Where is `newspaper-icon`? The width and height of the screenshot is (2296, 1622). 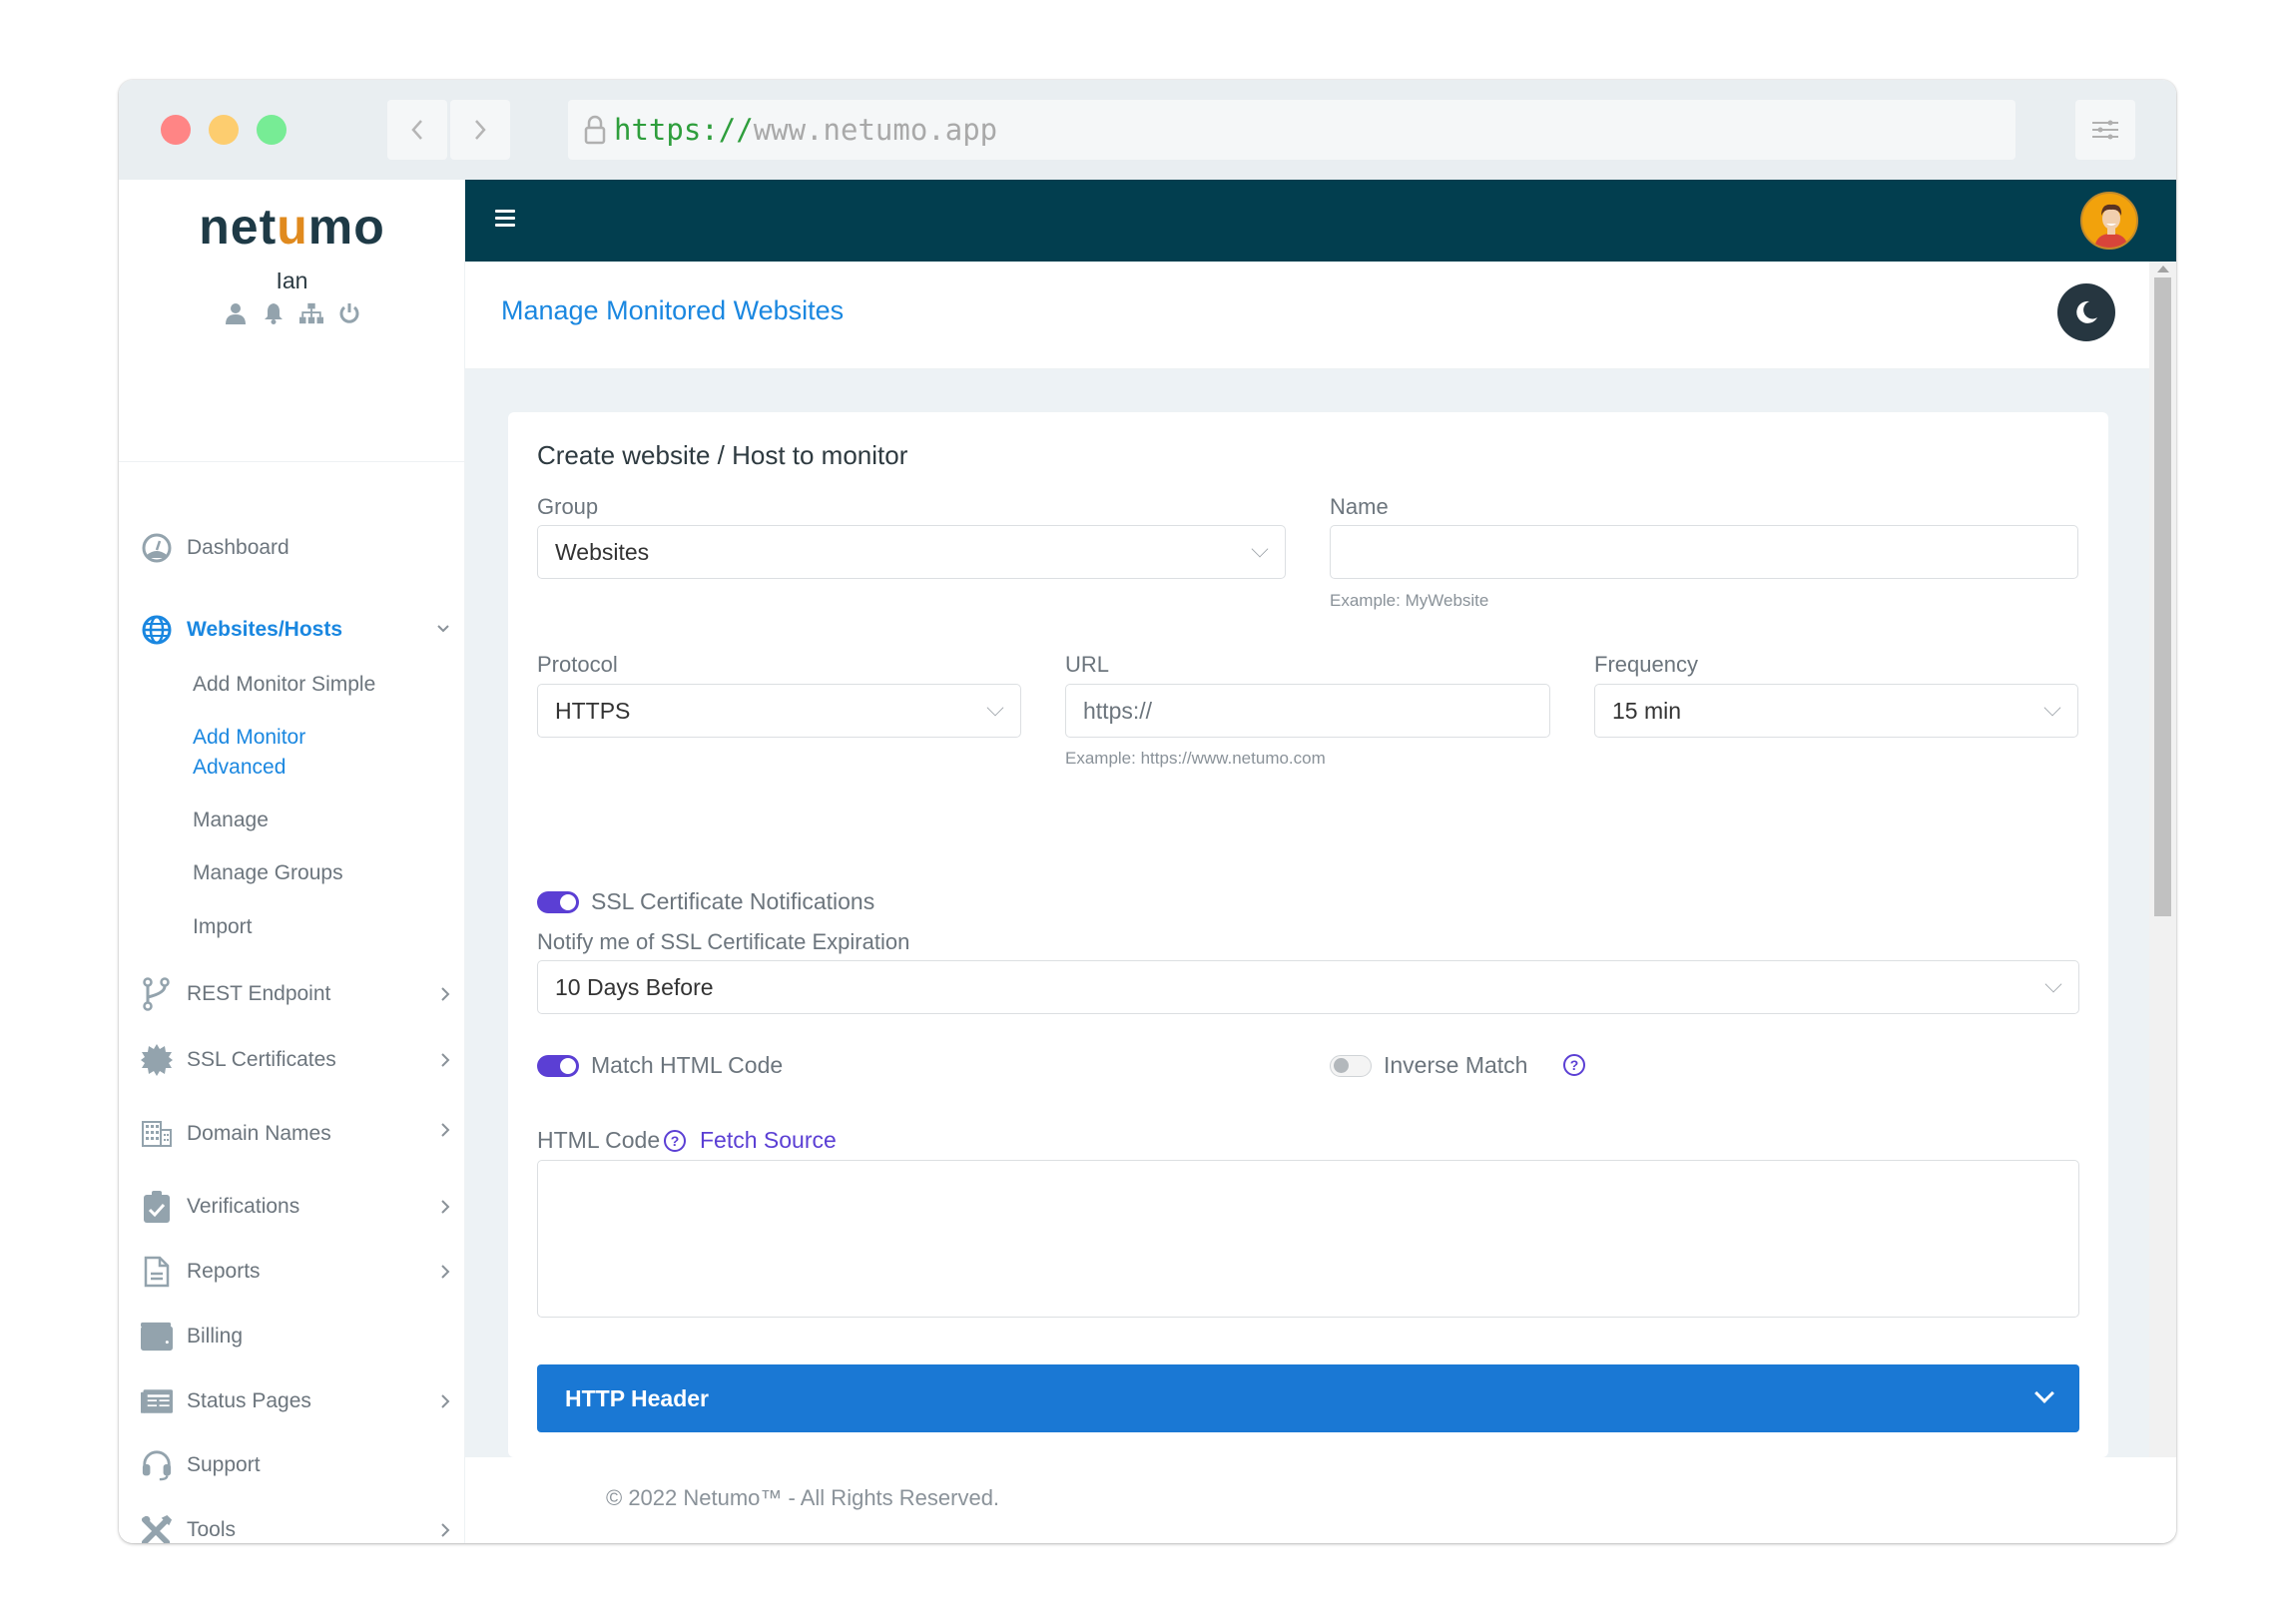 newspaper-icon is located at coordinates (157, 1401).